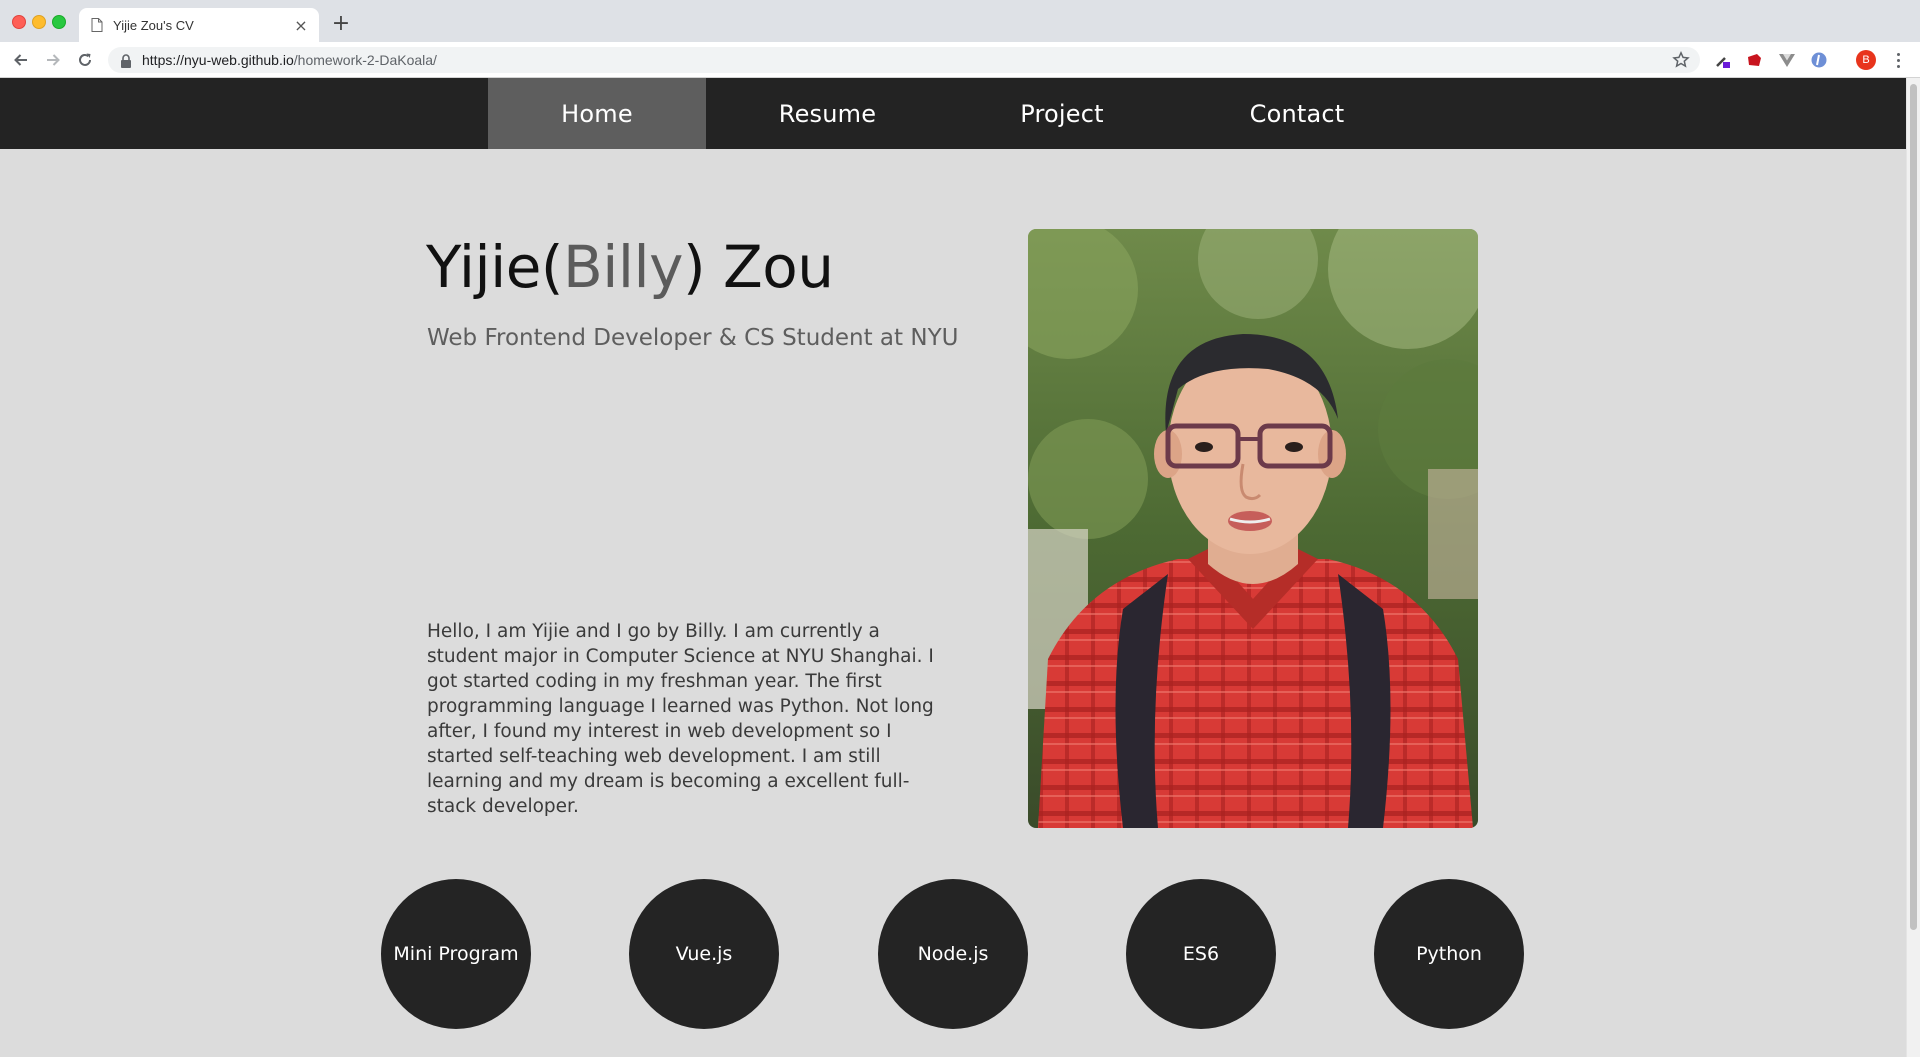 This screenshot has width=1920, height=1057. Describe the element at coordinates (341, 23) in the screenshot. I see `new-tab-button: +` at that location.